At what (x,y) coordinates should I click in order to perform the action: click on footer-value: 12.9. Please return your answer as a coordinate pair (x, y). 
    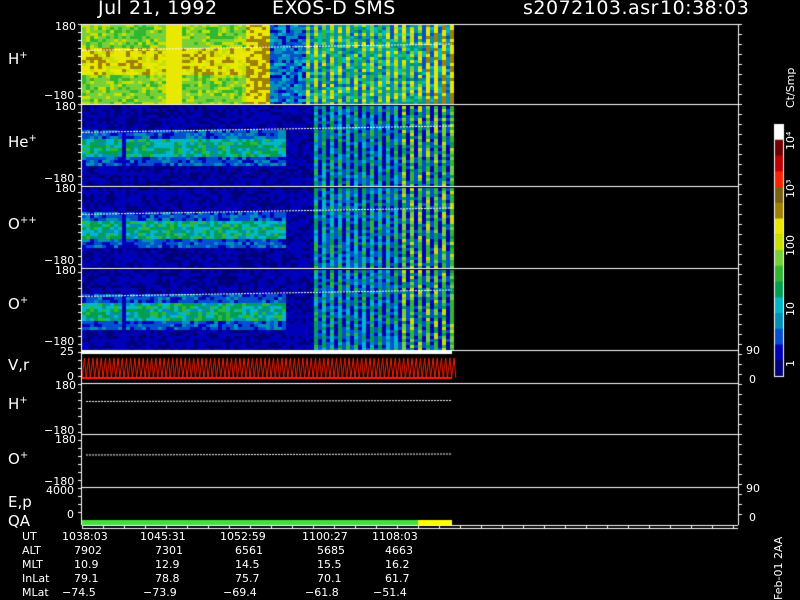
    Looking at the image, I should click on (167, 564).